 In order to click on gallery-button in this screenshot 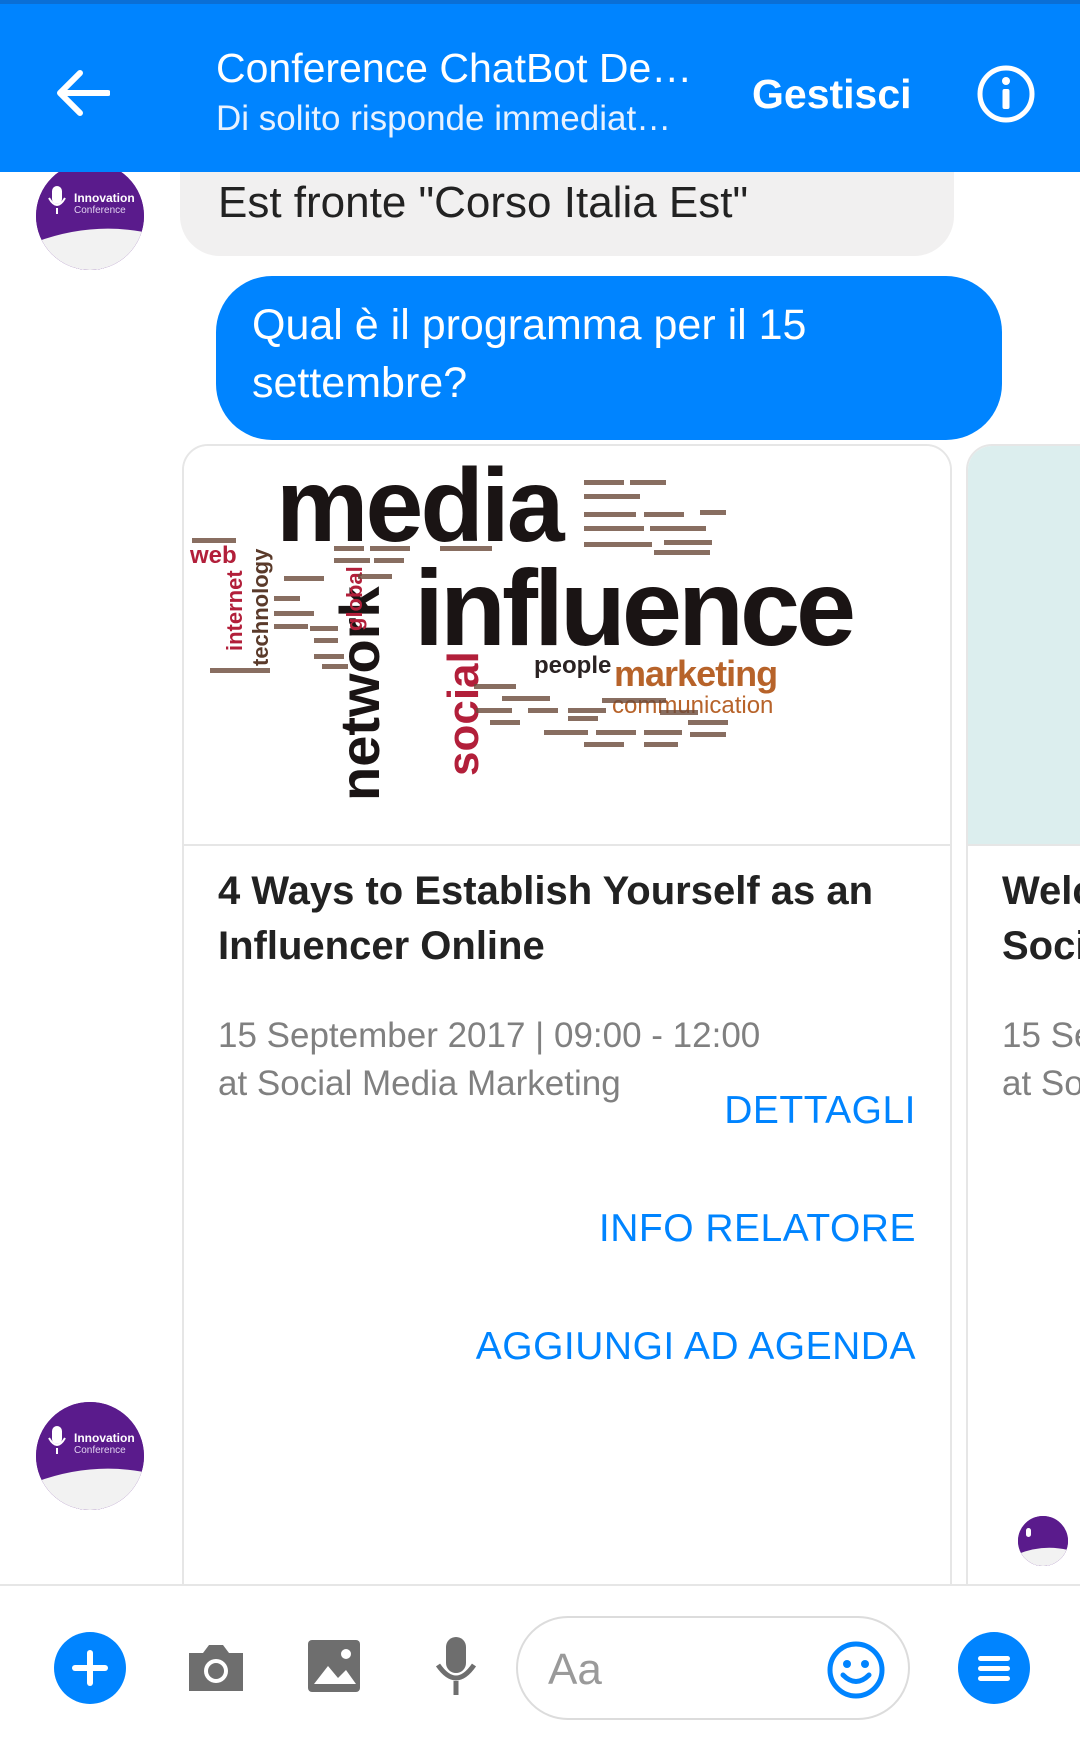, I will do `click(334, 1666)`.